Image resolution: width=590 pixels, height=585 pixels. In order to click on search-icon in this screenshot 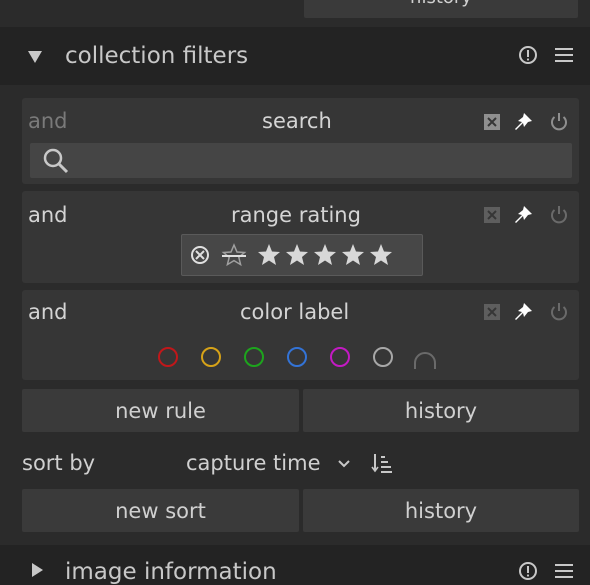, I will do `click(56, 161)`.